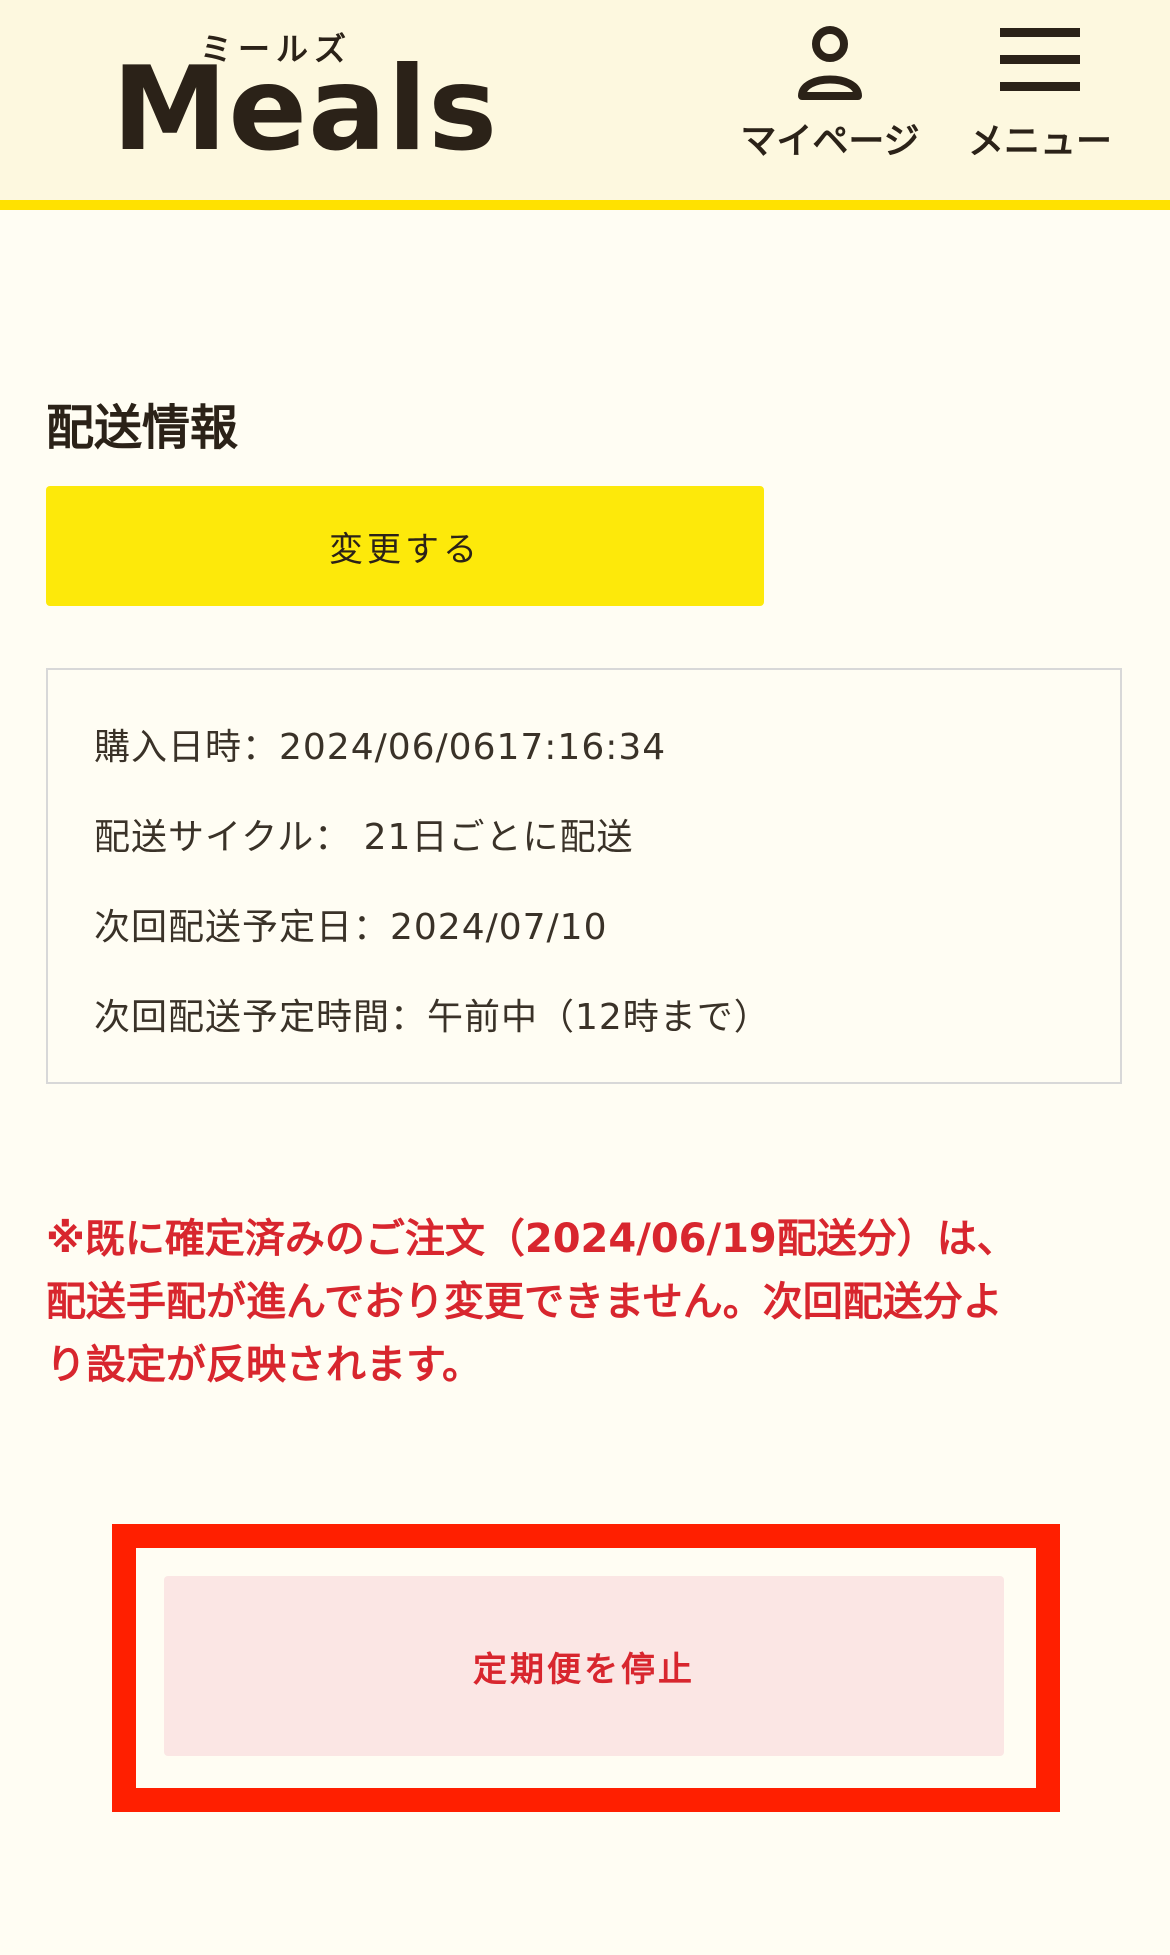  What do you see at coordinates (405, 546) in the screenshot?
I see `change-button: 変更する` at bounding box center [405, 546].